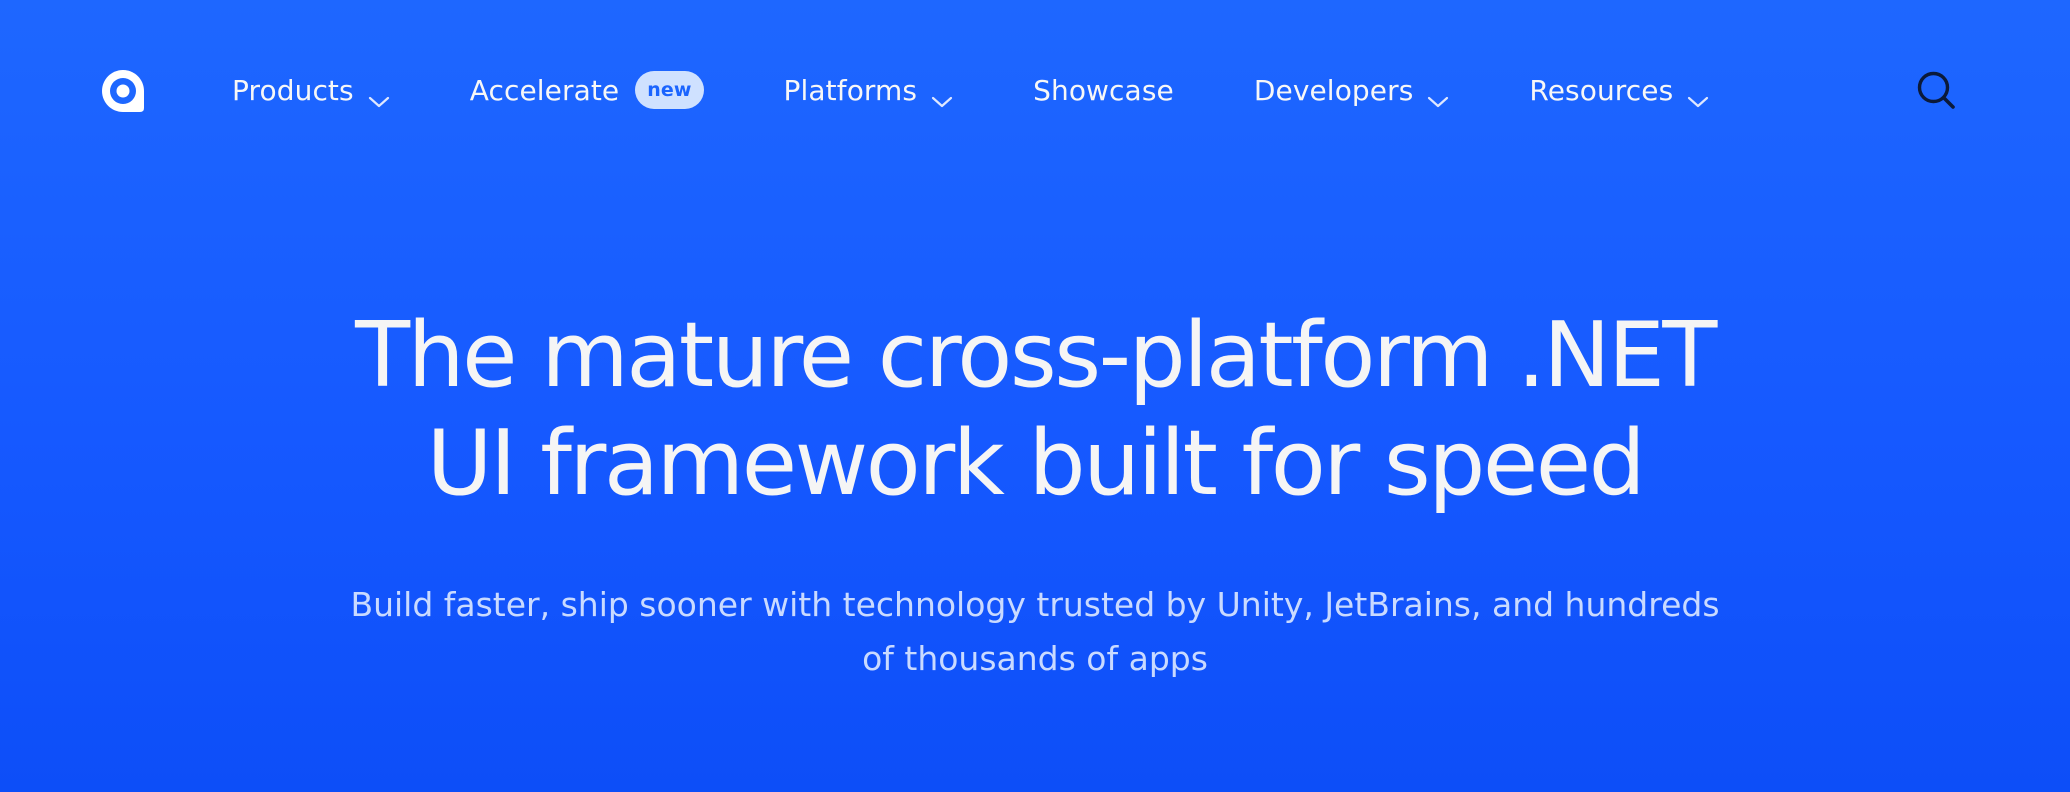 The image size is (2070, 792). What do you see at coordinates (1036, 463) in the screenshot?
I see `hero-title-line: UI framework built for speed` at bounding box center [1036, 463].